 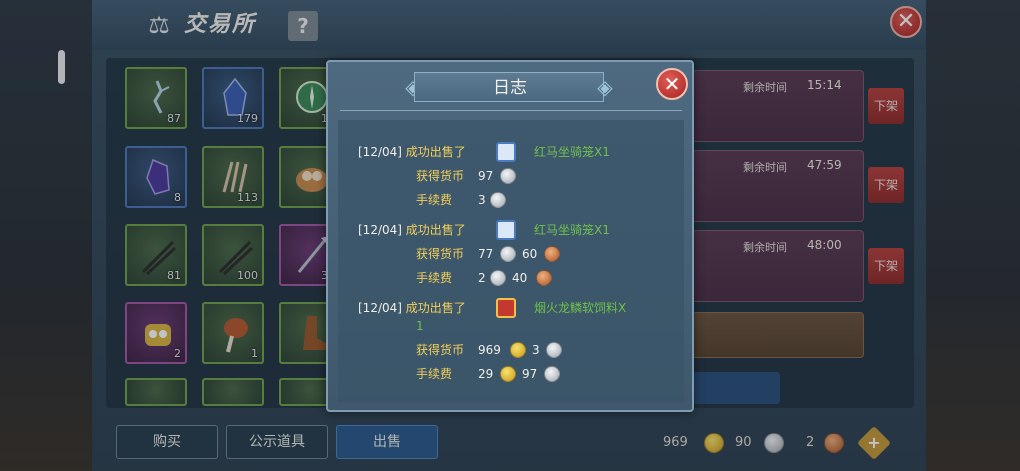 I want to click on fee-amount: 29, so click(x=486, y=374).